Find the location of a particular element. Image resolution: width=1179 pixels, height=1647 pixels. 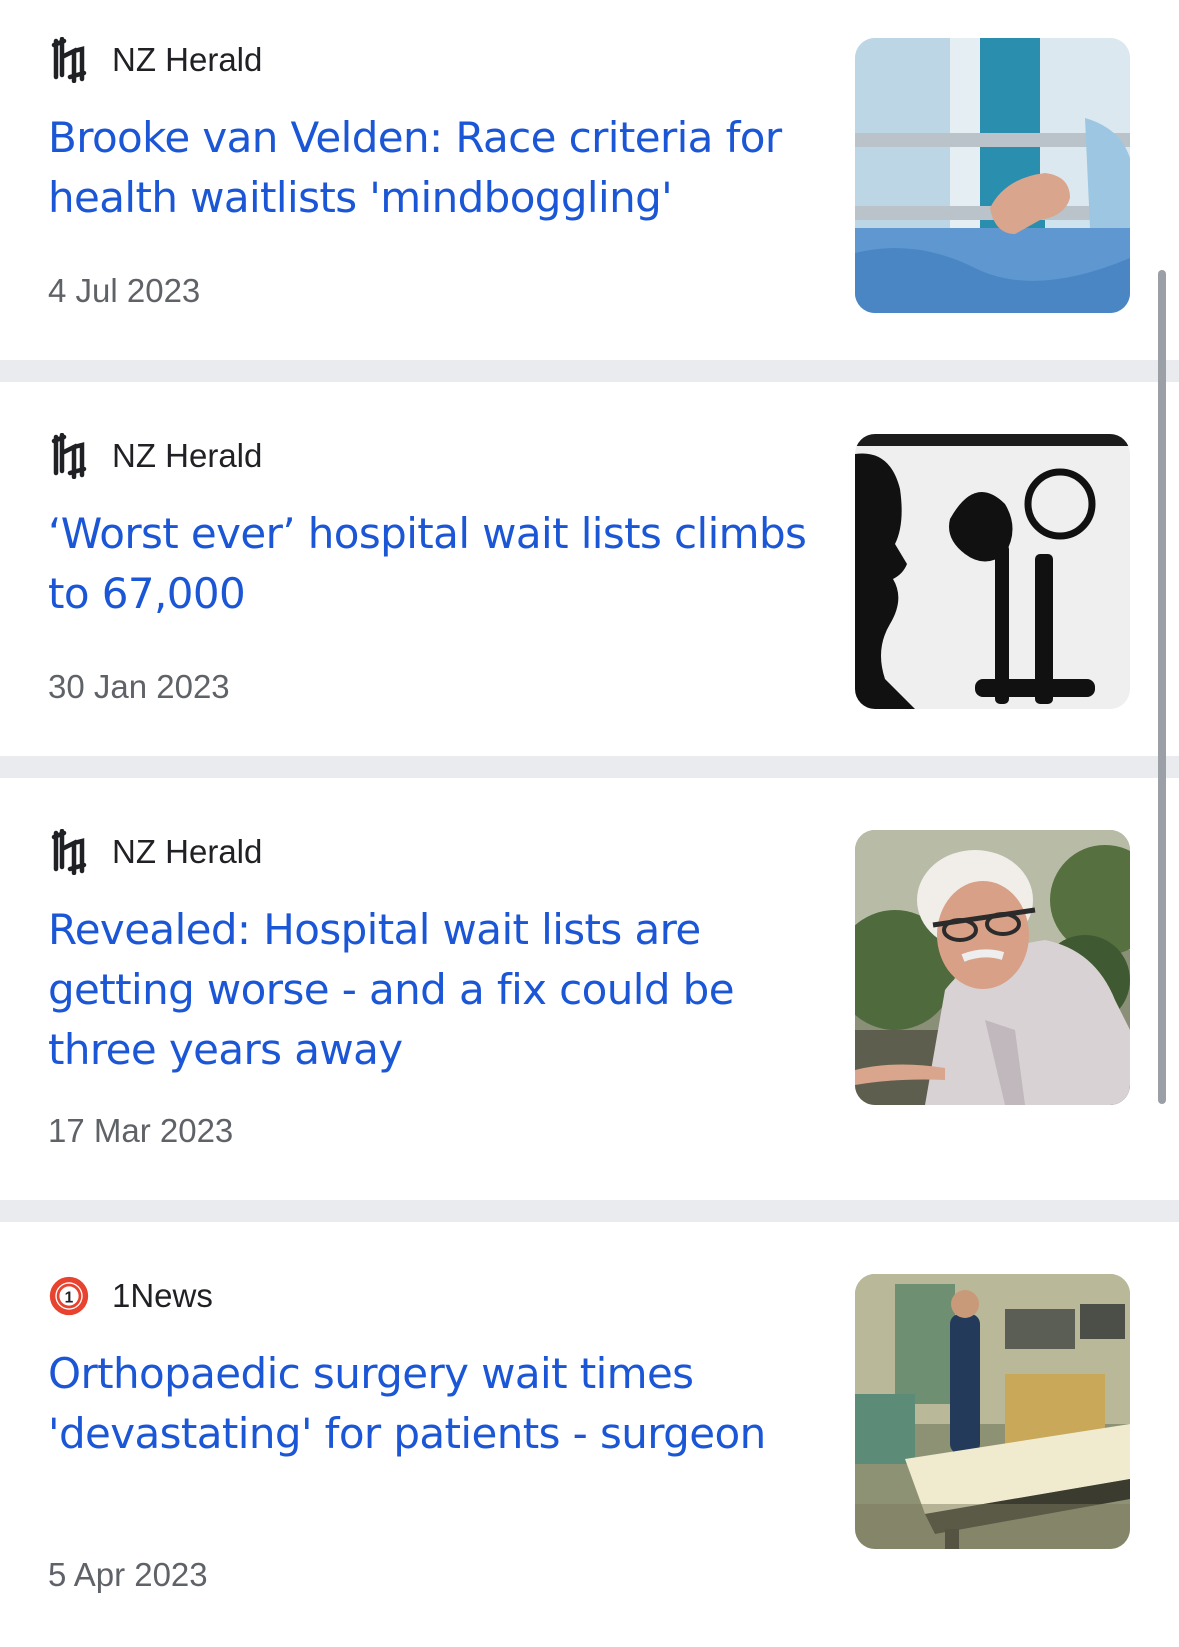

article-date: 4 Jul 2023 is located at coordinates (124, 290).